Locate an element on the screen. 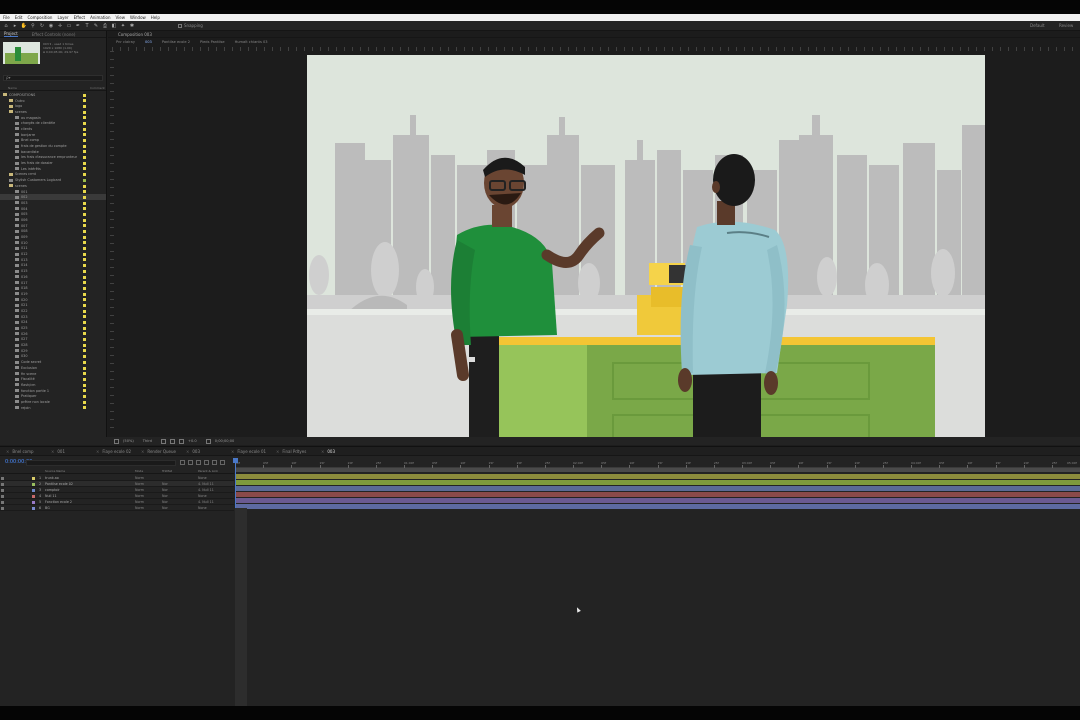 Image resolution: width=1080 pixels, height=720 pixels. menu-item-view: View is located at coordinates (121, 17).